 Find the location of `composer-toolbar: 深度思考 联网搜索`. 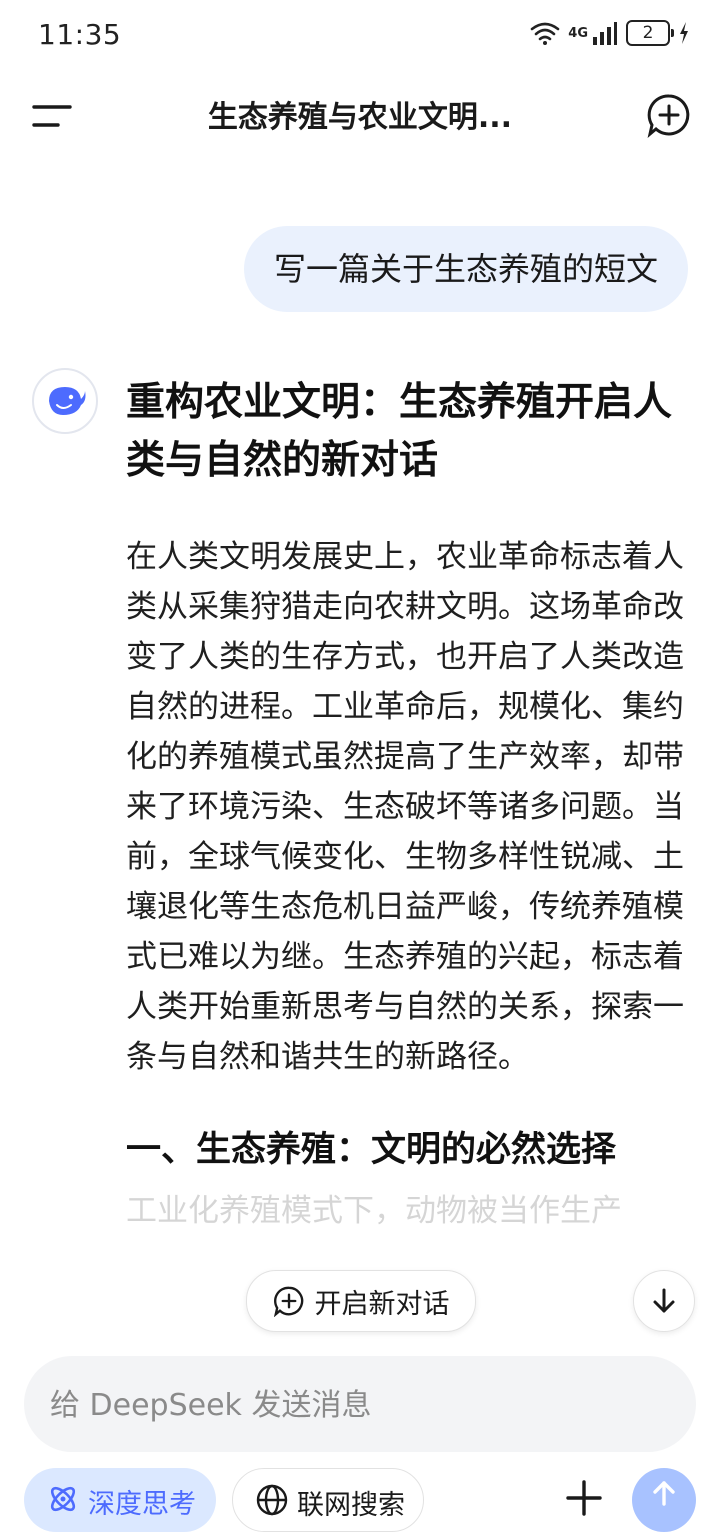

composer-toolbar: 深度思考 联网搜索 is located at coordinates (360, 1500).